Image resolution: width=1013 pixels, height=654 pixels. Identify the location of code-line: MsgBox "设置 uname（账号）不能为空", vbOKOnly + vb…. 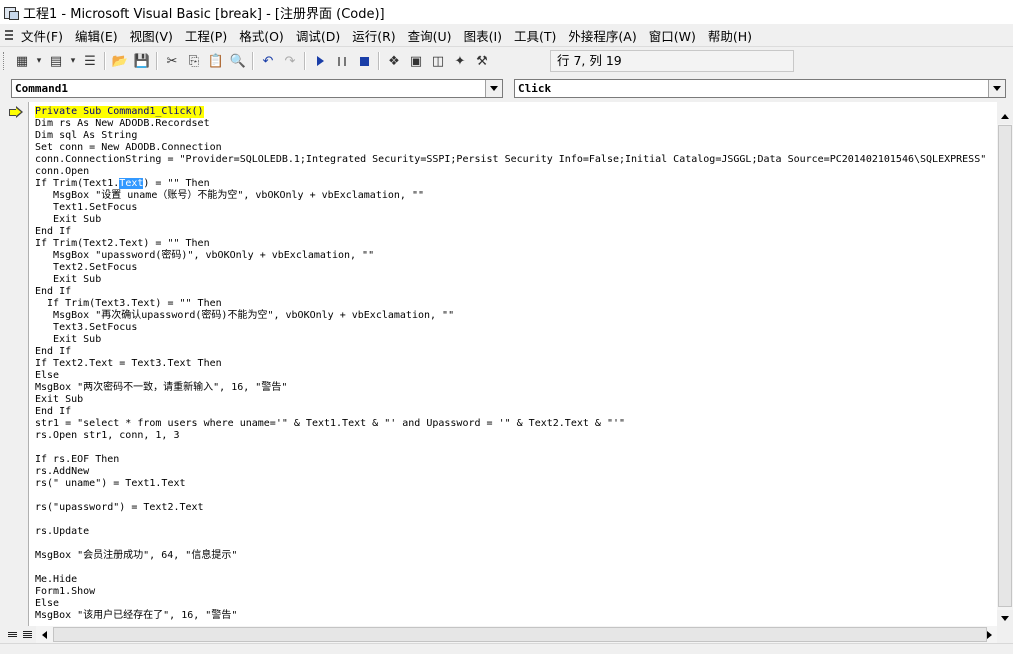
(229, 196).